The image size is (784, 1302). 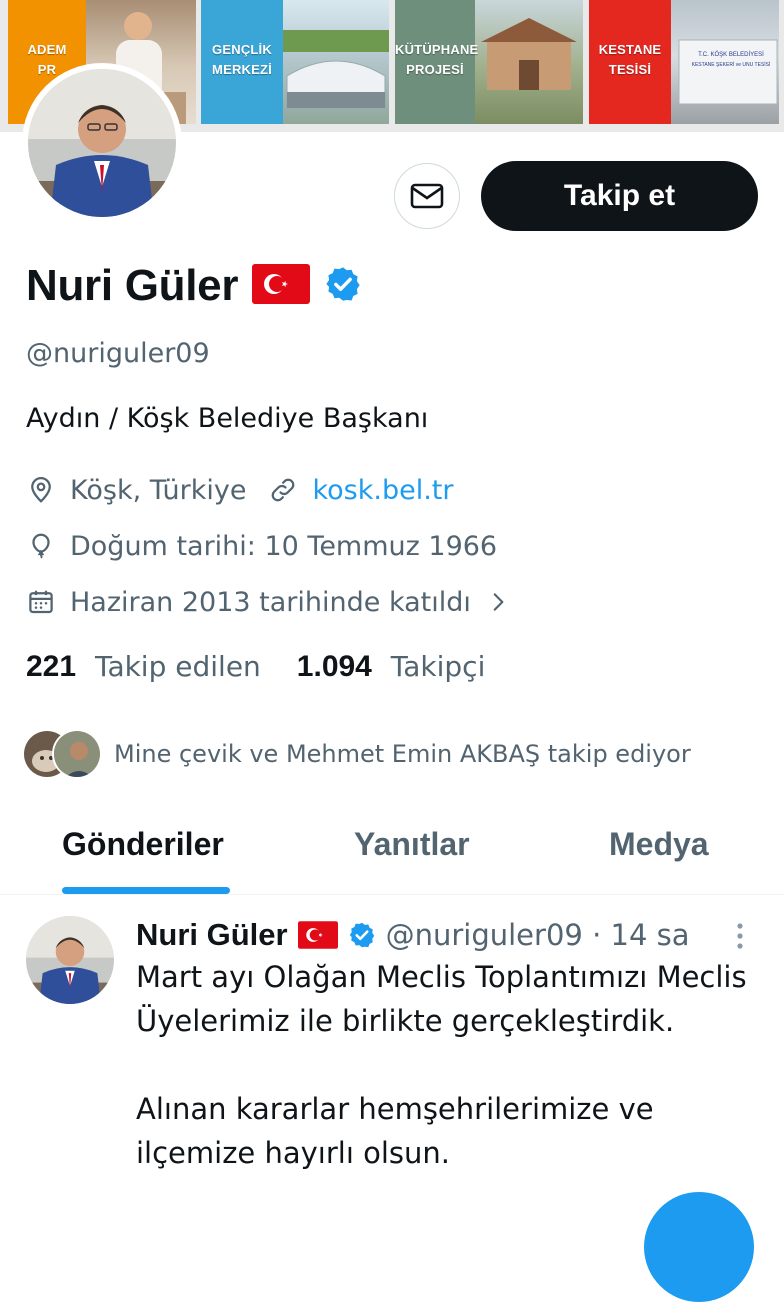 What do you see at coordinates (731, 54) in the screenshot?
I see `sign-text: T.C. KÖŞK BELEDİYESİ` at bounding box center [731, 54].